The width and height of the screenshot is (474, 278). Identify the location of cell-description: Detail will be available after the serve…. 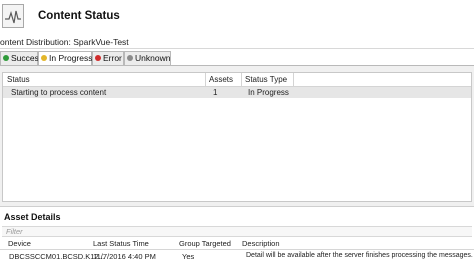
(359, 255).